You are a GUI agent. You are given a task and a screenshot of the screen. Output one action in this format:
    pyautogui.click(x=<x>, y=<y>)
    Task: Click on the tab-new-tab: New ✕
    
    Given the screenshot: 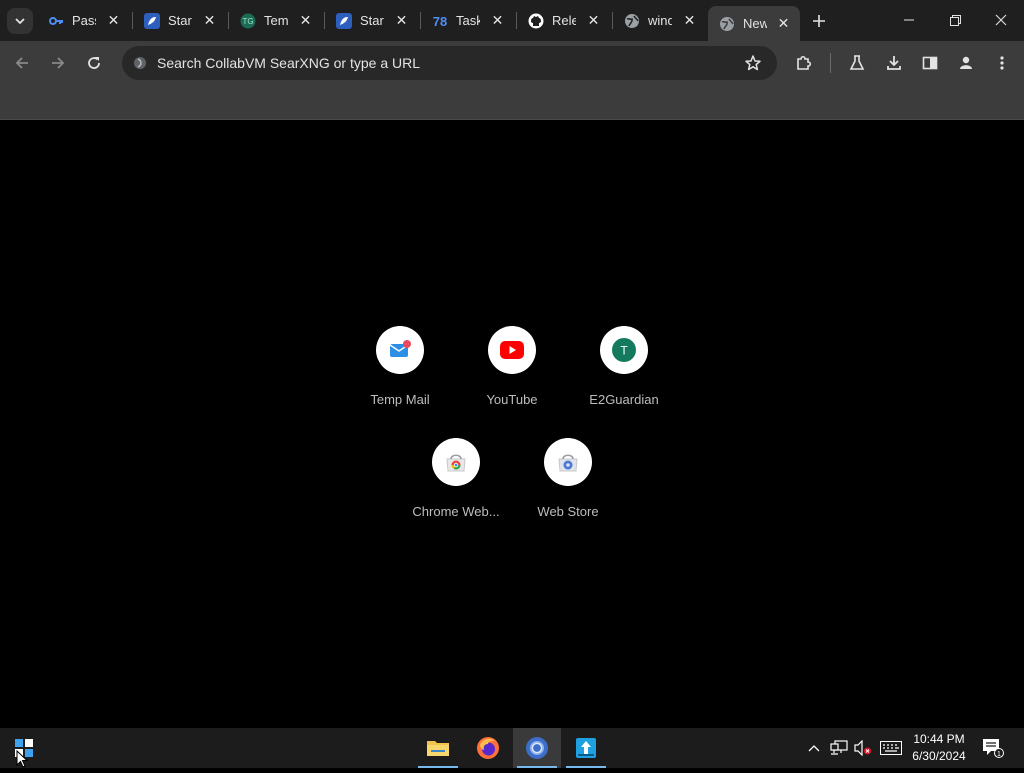 What is the action you would take?
    pyautogui.click(x=754, y=23)
    